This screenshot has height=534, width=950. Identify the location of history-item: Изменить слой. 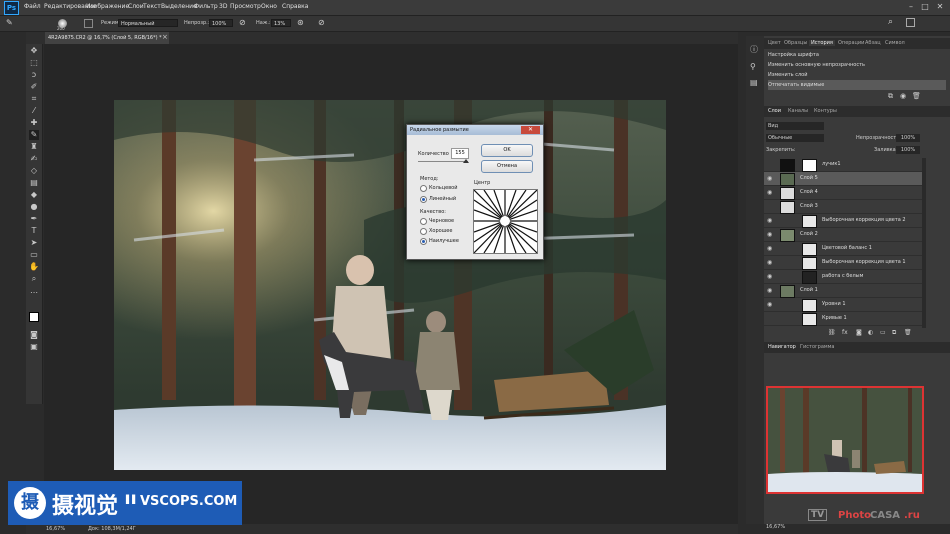
(857, 75).